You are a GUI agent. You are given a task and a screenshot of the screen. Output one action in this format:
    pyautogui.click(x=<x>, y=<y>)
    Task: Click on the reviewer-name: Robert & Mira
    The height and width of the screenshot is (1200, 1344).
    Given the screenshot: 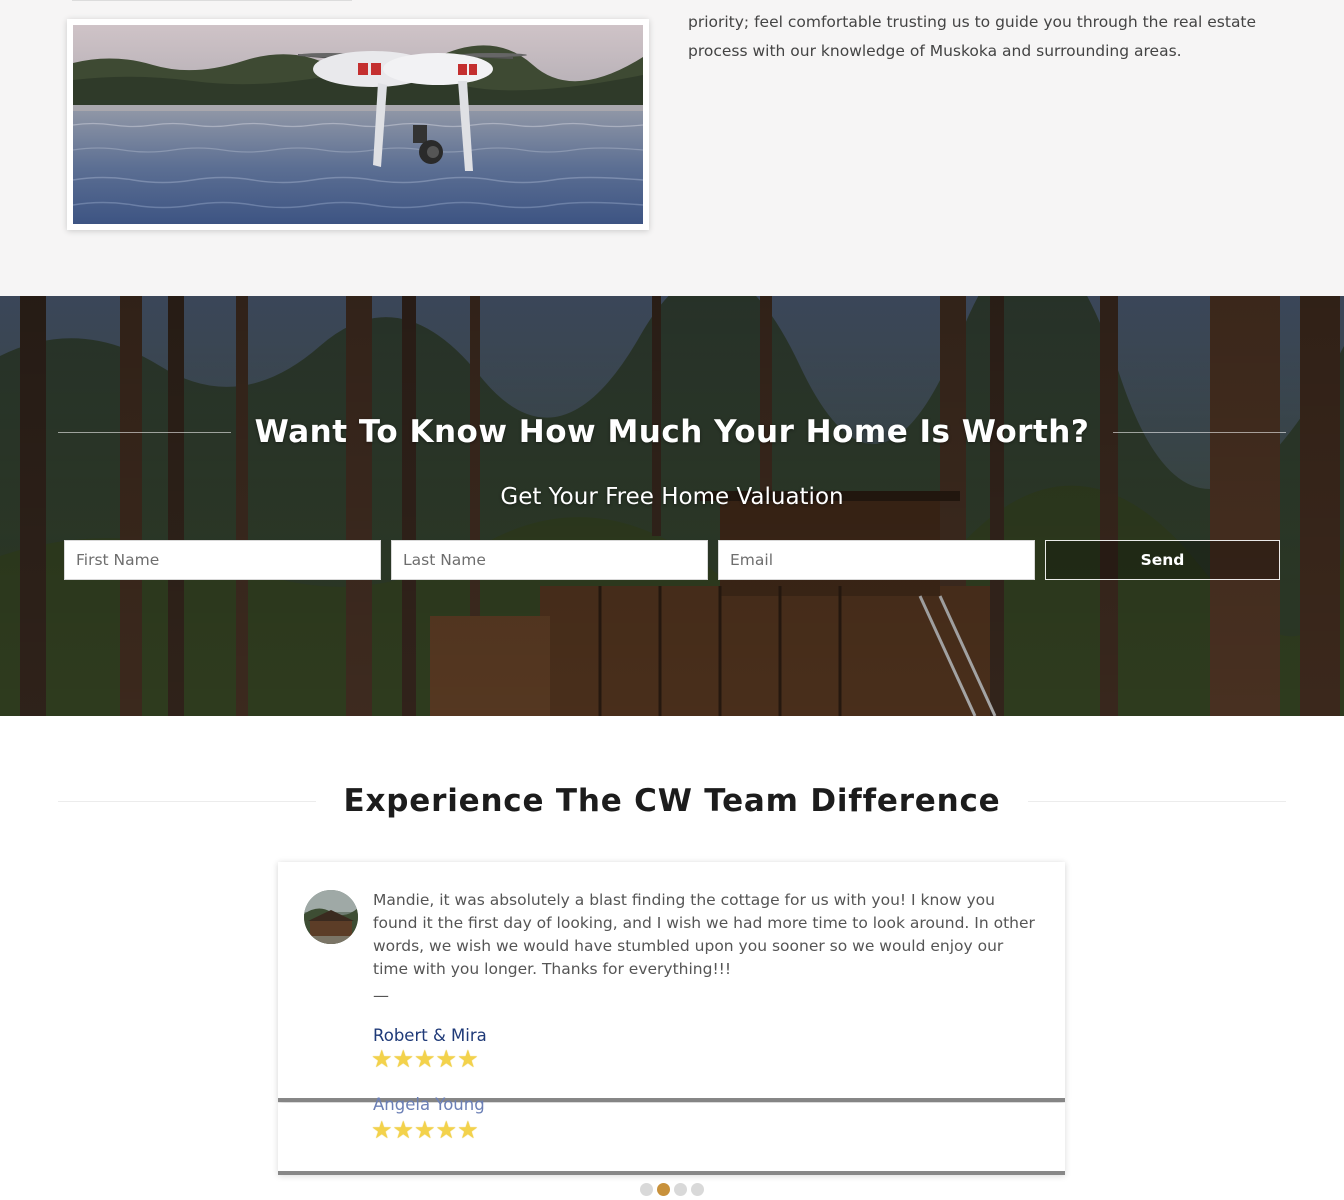 What is the action you would take?
    pyautogui.click(x=430, y=1035)
    